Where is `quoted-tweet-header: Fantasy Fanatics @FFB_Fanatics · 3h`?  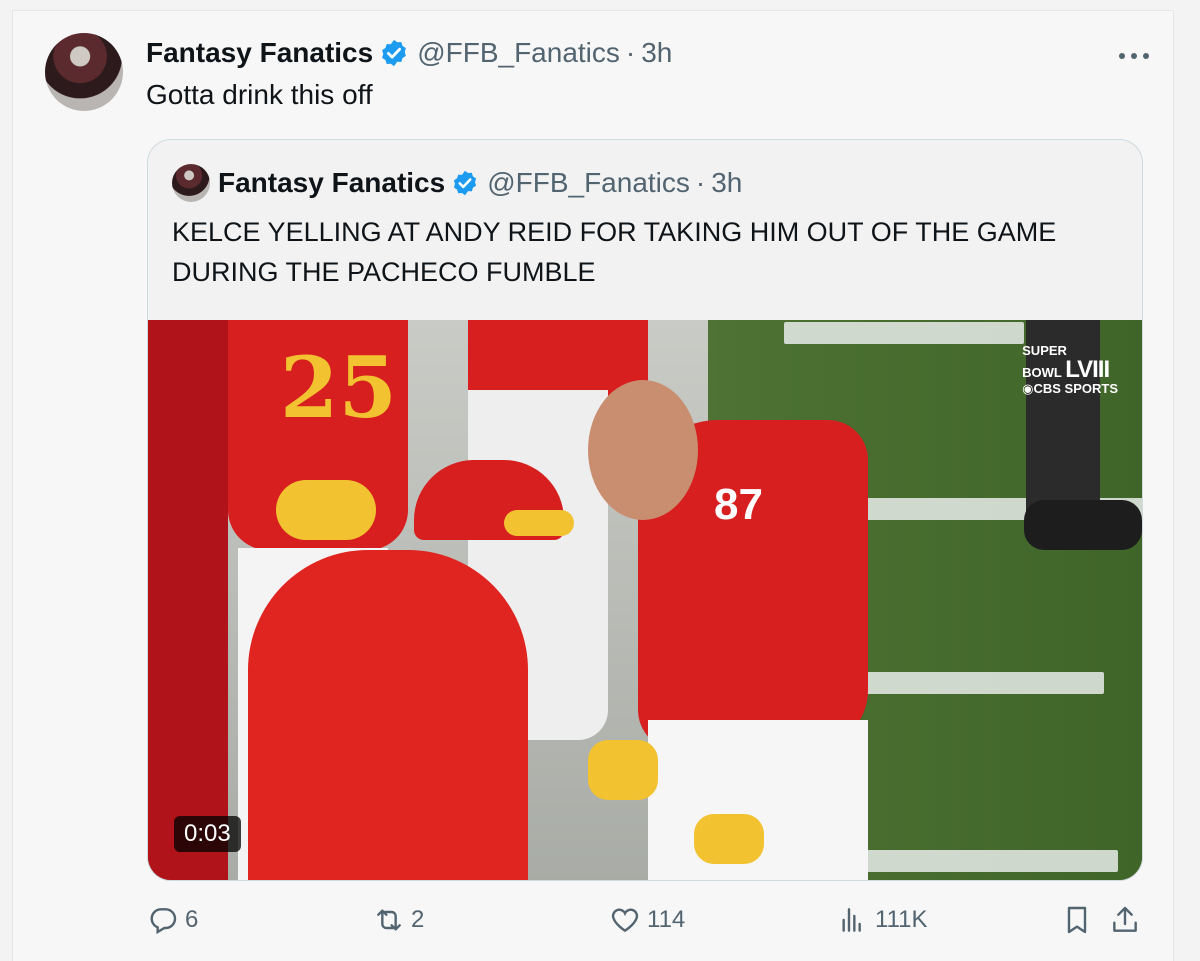
quoted-tweet-header: Fantasy Fanatics @FFB_Fanatics · 3h is located at coordinates (480, 183).